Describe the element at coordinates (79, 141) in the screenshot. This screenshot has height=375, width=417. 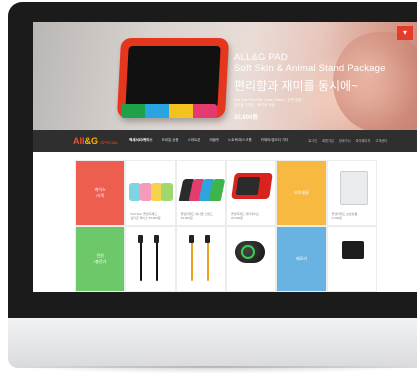
I see `logo-text-all: All` at that location.